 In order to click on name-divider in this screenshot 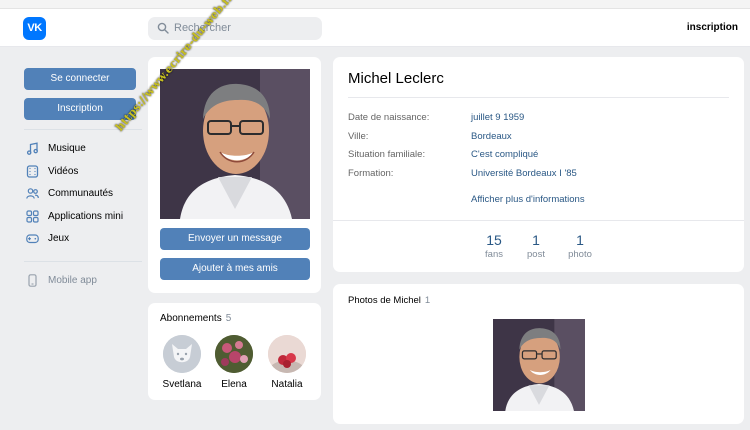, I will do `click(538, 97)`.